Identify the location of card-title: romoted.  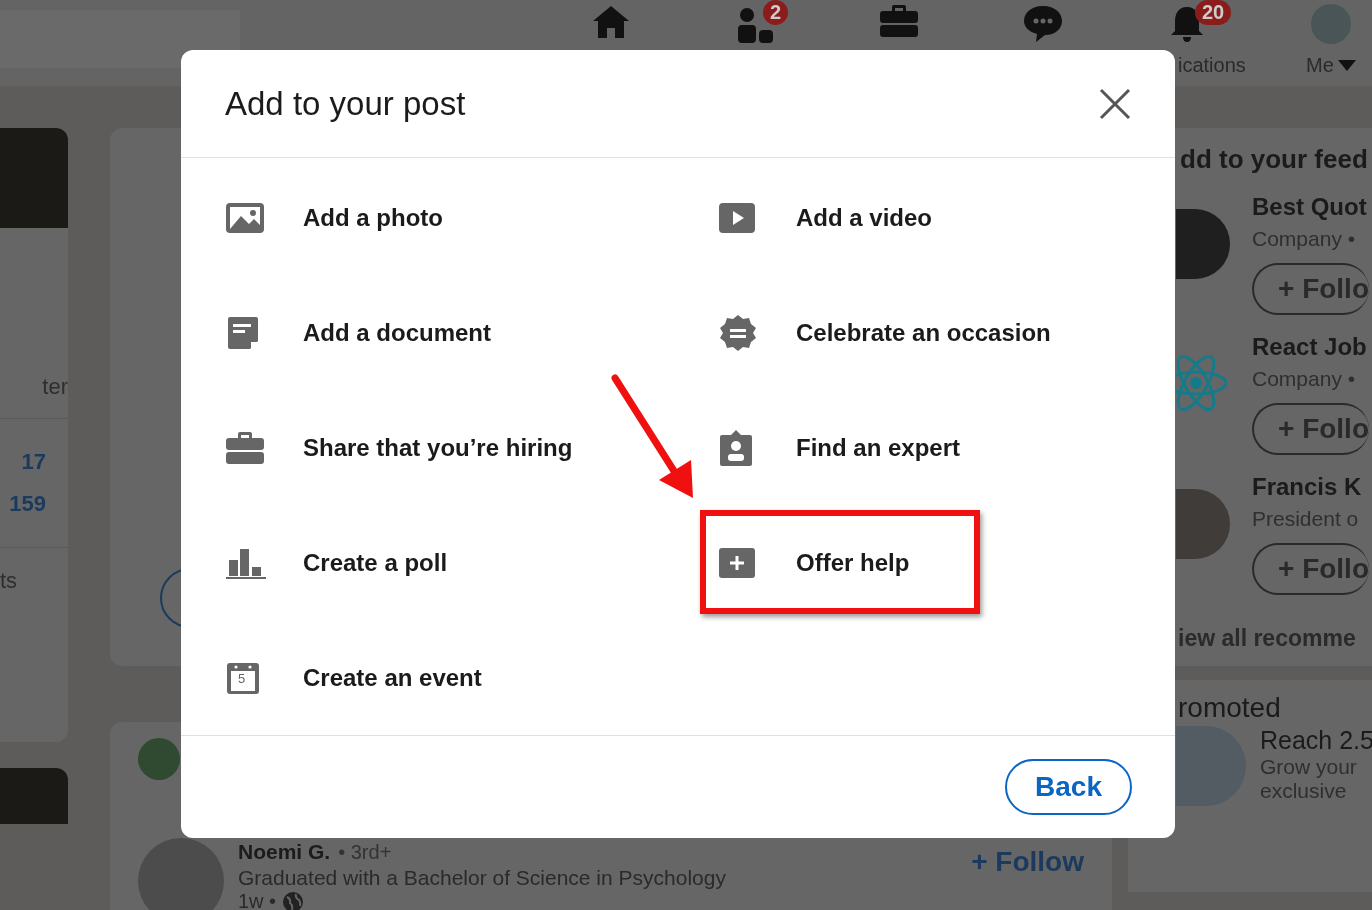
(1230, 708).